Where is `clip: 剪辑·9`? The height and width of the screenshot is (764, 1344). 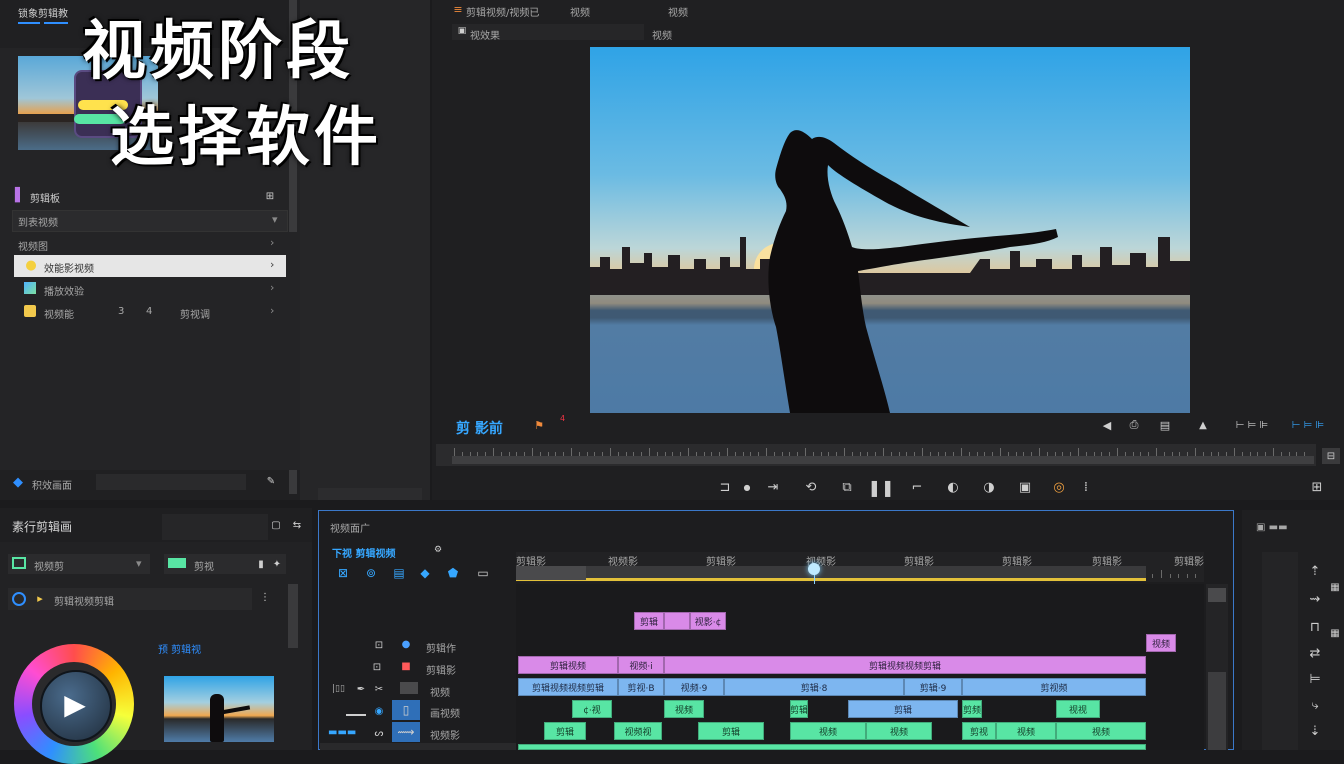
clip: 剪辑·9 is located at coordinates (933, 687).